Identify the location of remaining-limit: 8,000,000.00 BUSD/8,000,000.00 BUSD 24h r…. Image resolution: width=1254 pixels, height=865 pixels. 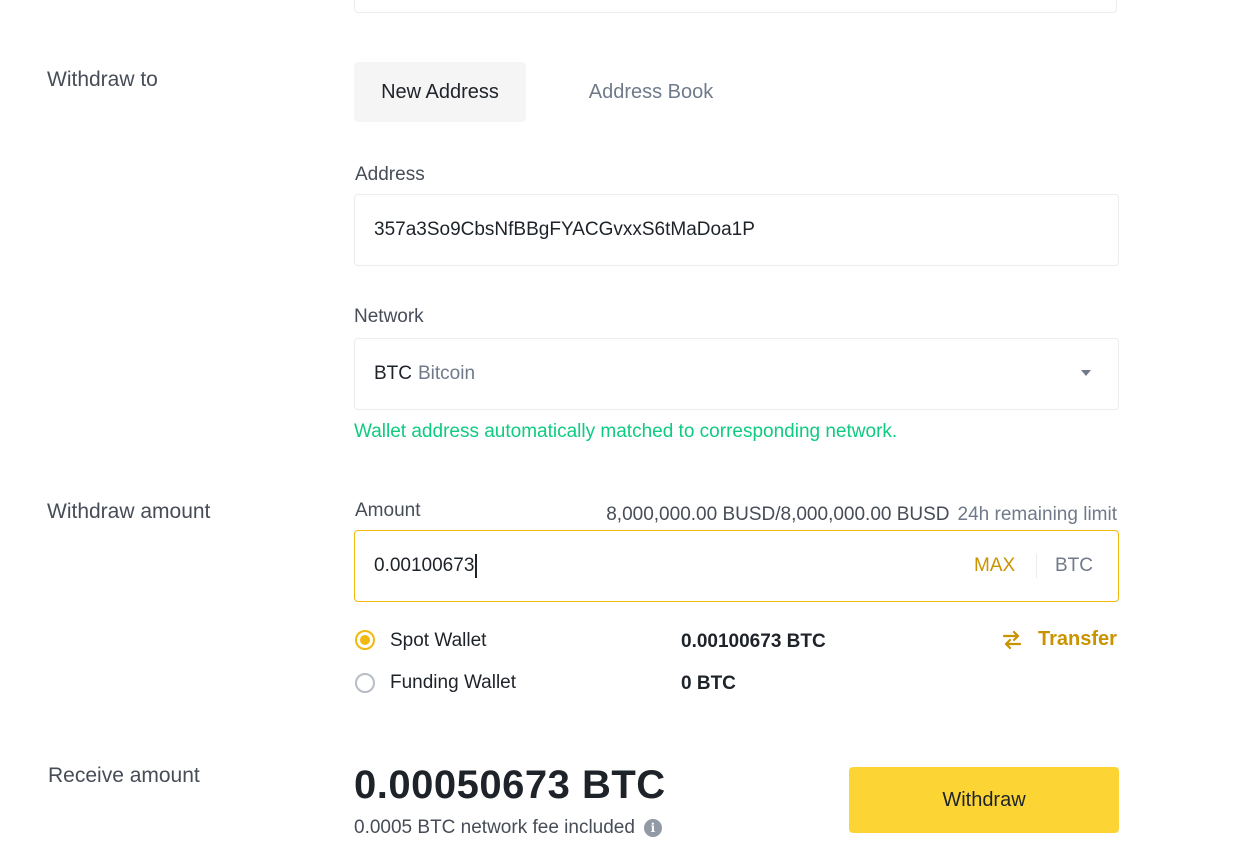
(861, 515).